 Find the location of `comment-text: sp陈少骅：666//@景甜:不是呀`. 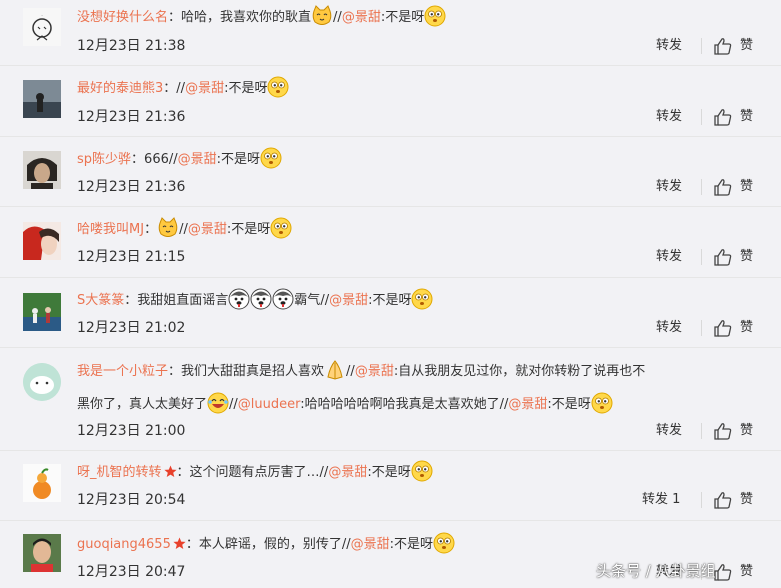

comment-text: sp陈少骅：666//@景甜:不是呀 is located at coordinates (179, 158).